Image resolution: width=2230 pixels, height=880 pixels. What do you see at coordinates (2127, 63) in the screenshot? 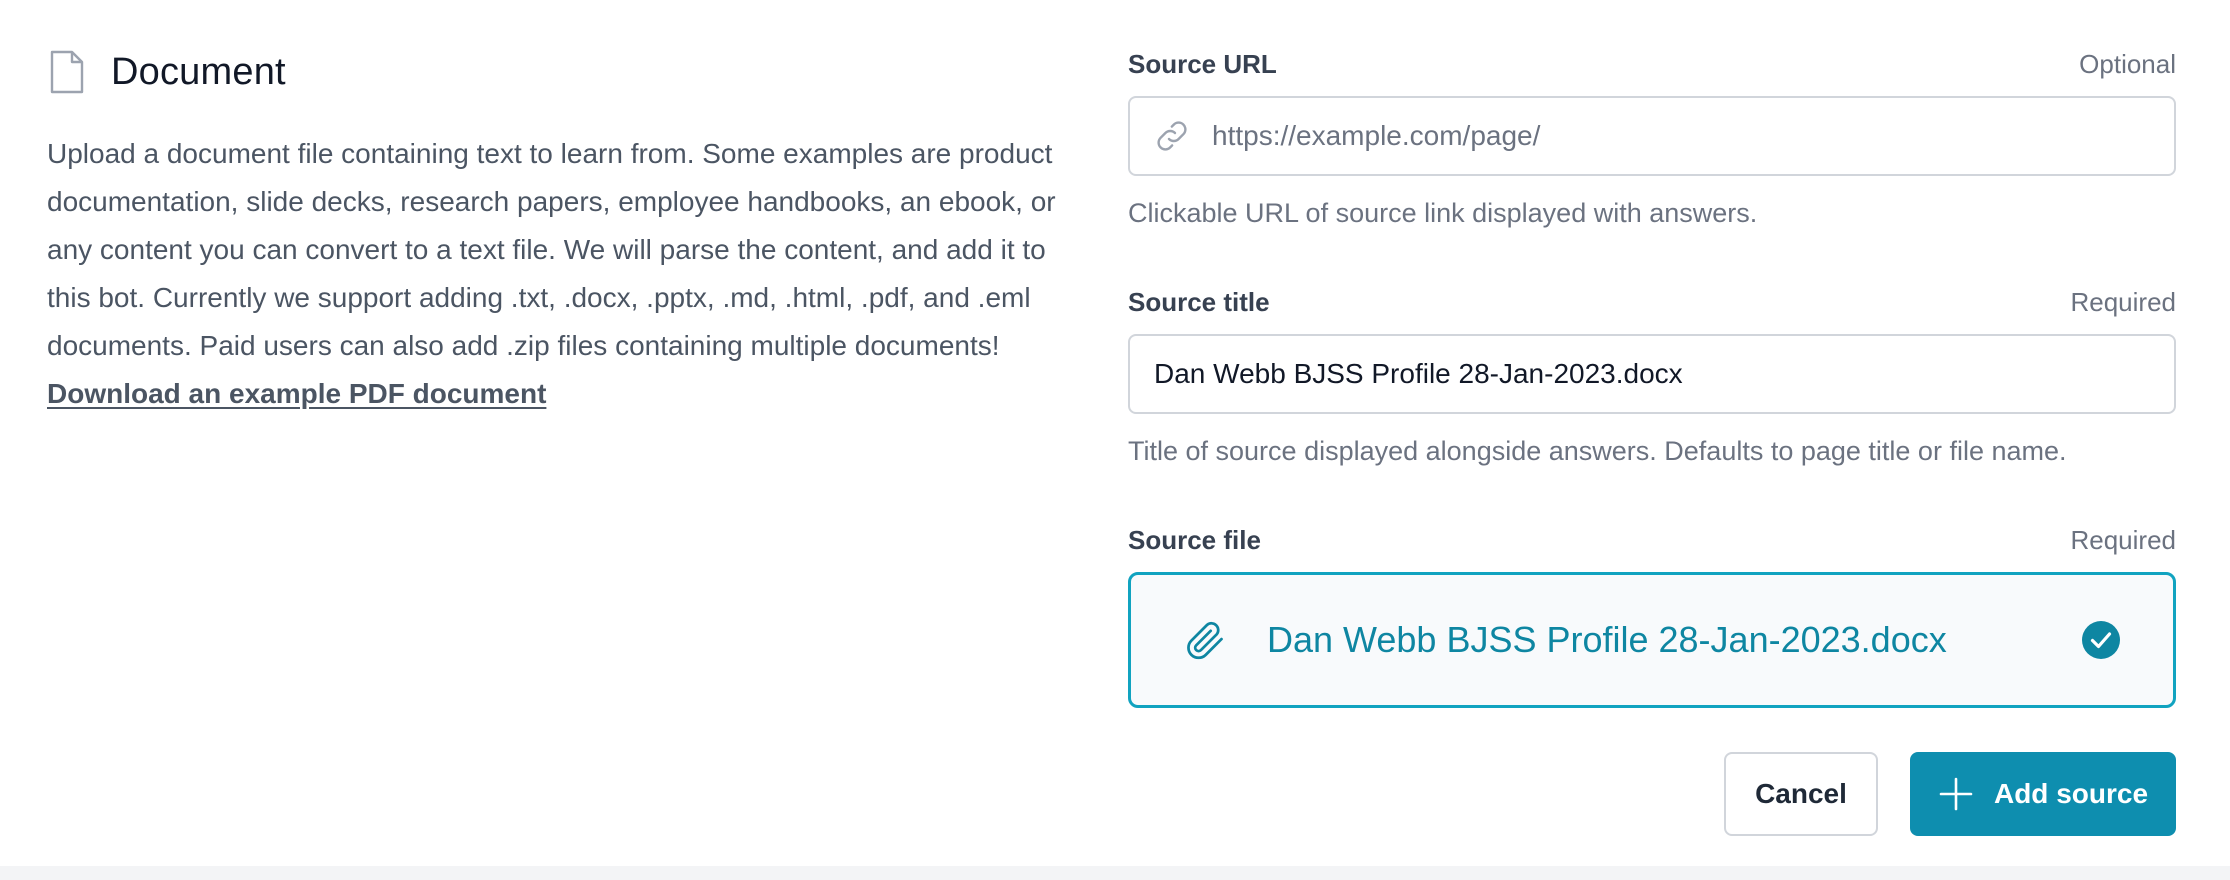
I see `source-url-optional-tag: Optional` at bounding box center [2127, 63].